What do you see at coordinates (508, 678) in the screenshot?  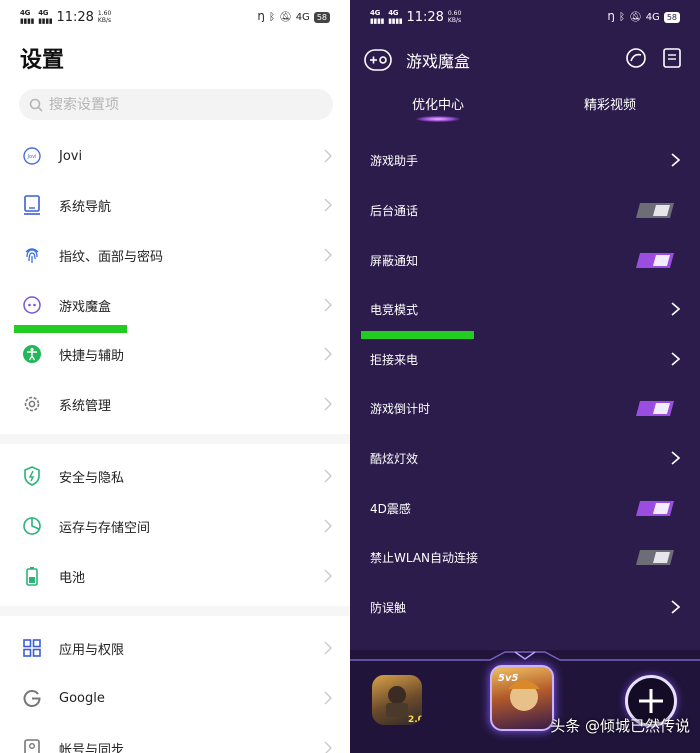 I see `svg-text: 5v5` at bounding box center [508, 678].